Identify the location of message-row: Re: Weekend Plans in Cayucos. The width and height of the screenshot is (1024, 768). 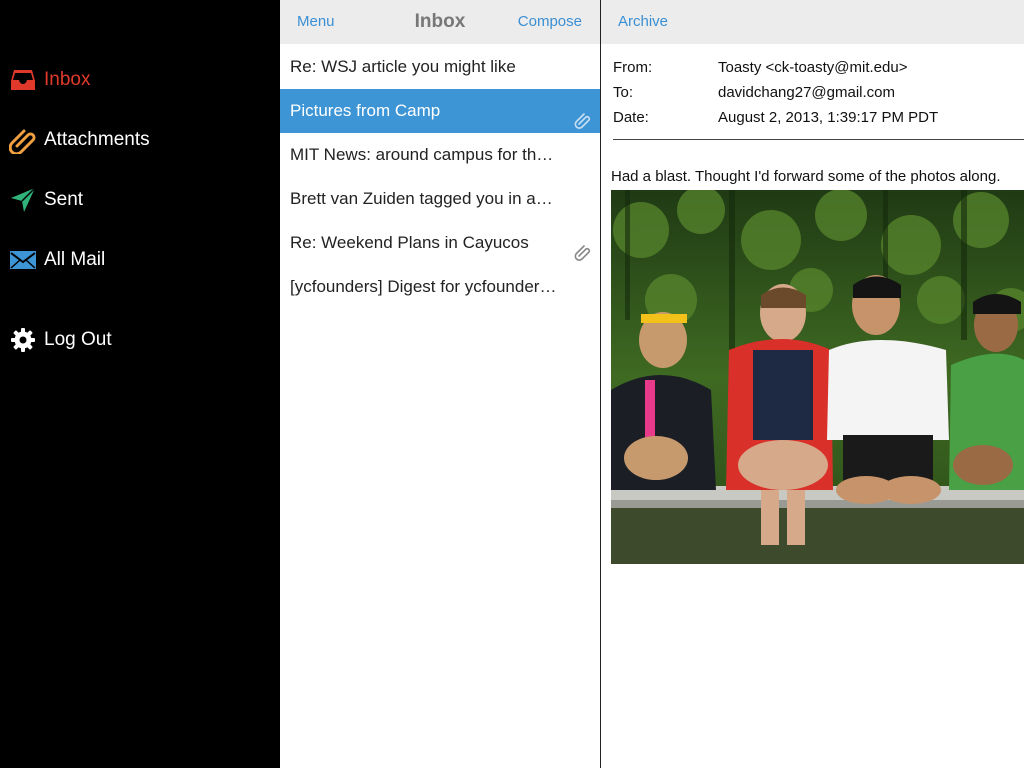
(440, 243).